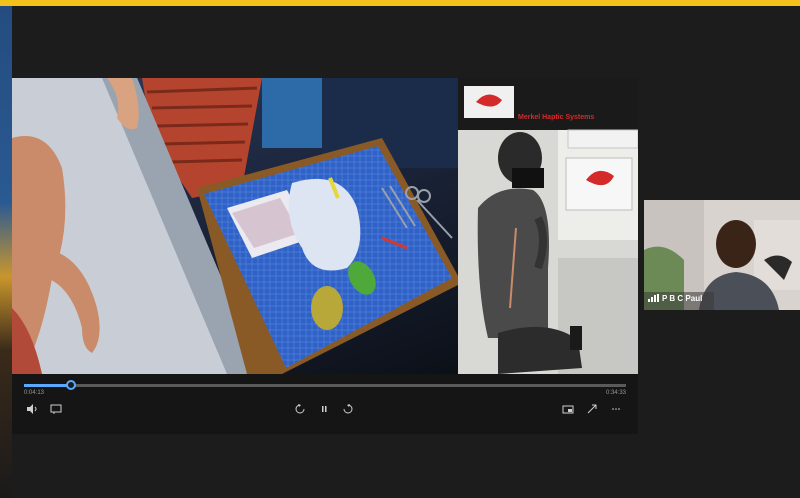  What do you see at coordinates (48, 385) in the screenshot?
I see `seek-bar-fill` at bounding box center [48, 385].